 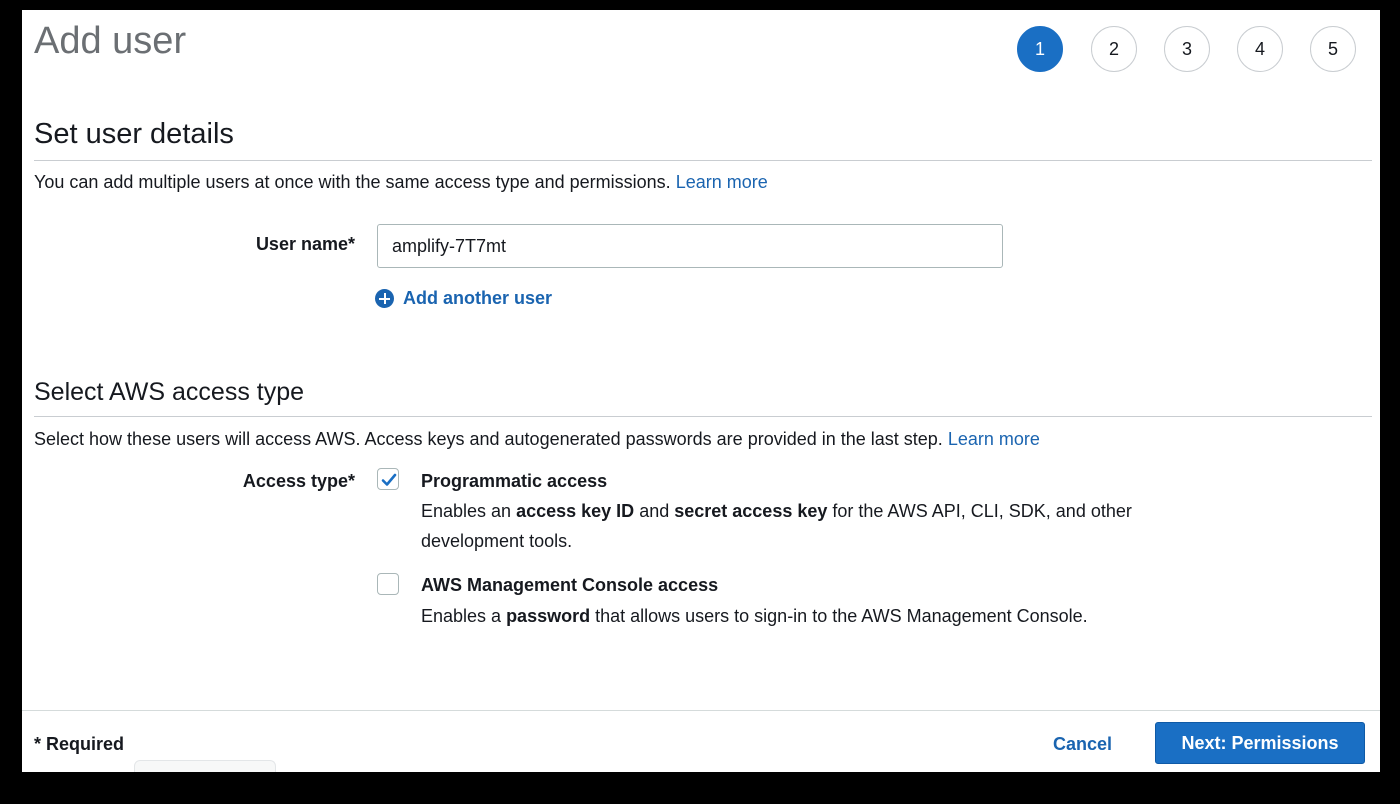 What do you see at coordinates (1260, 743) in the screenshot?
I see `next-permissions-button: Next: Permissions` at bounding box center [1260, 743].